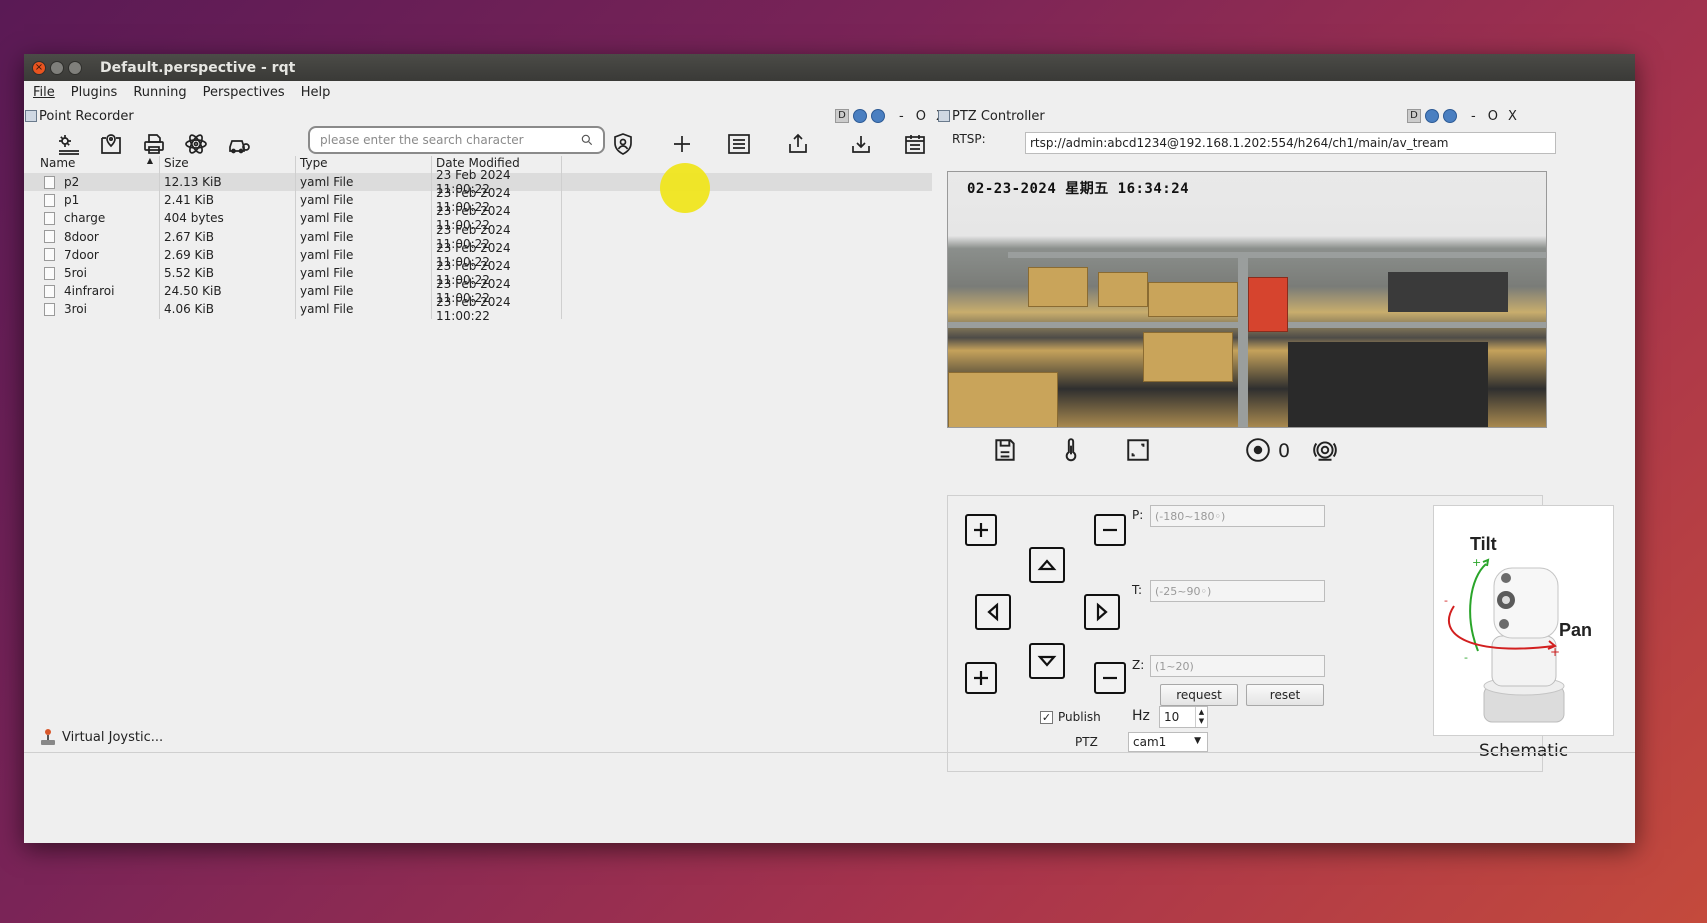 This screenshot has width=1707, height=923. What do you see at coordinates (1047, 565) in the screenshot?
I see `tilt-up-button` at bounding box center [1047, 565].